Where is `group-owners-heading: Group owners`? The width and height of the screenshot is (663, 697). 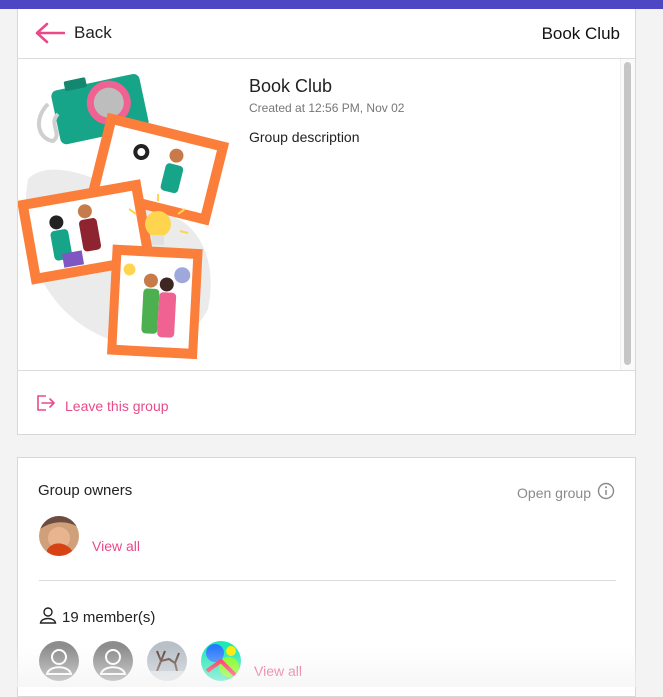 group-owners-heading: Group owners is located at coordinates (85, 490).